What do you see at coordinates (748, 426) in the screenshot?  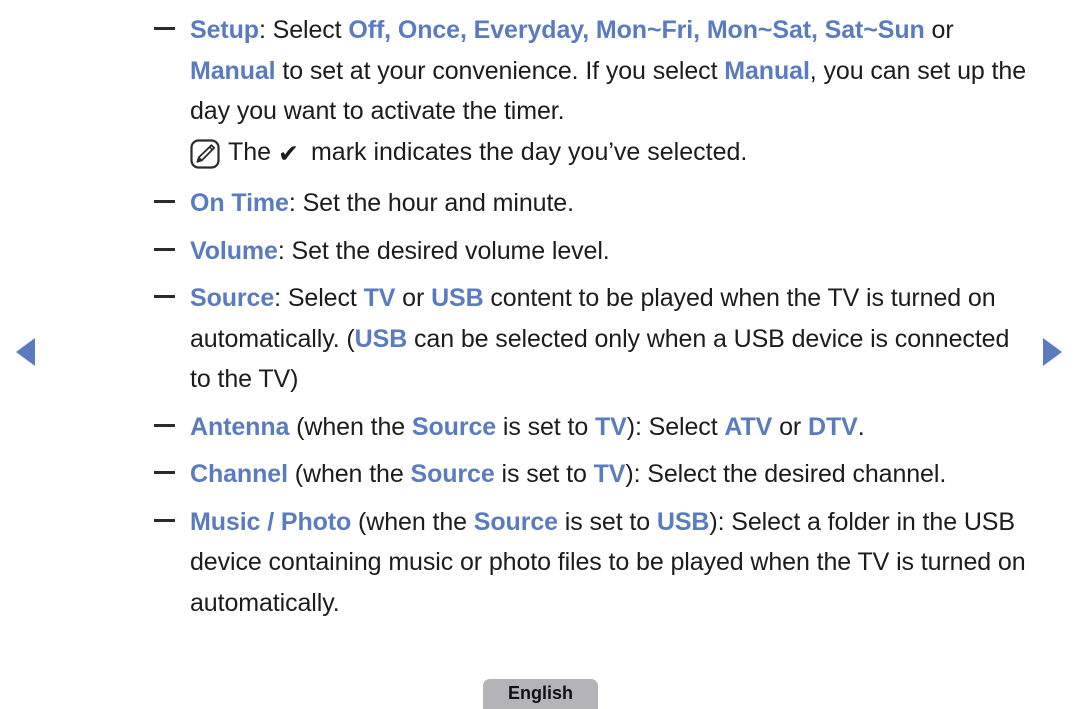 I see `antenna-kw-atv: ATV` at bounding box center [748, 426].